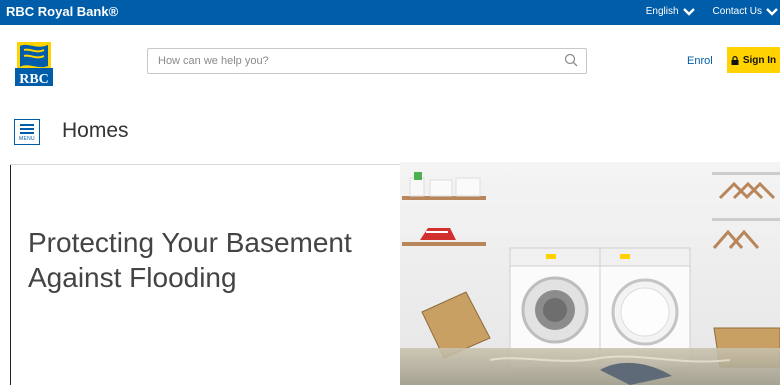  I want to click on brand-name: RBC Royal Bank®, so click(62, 11).